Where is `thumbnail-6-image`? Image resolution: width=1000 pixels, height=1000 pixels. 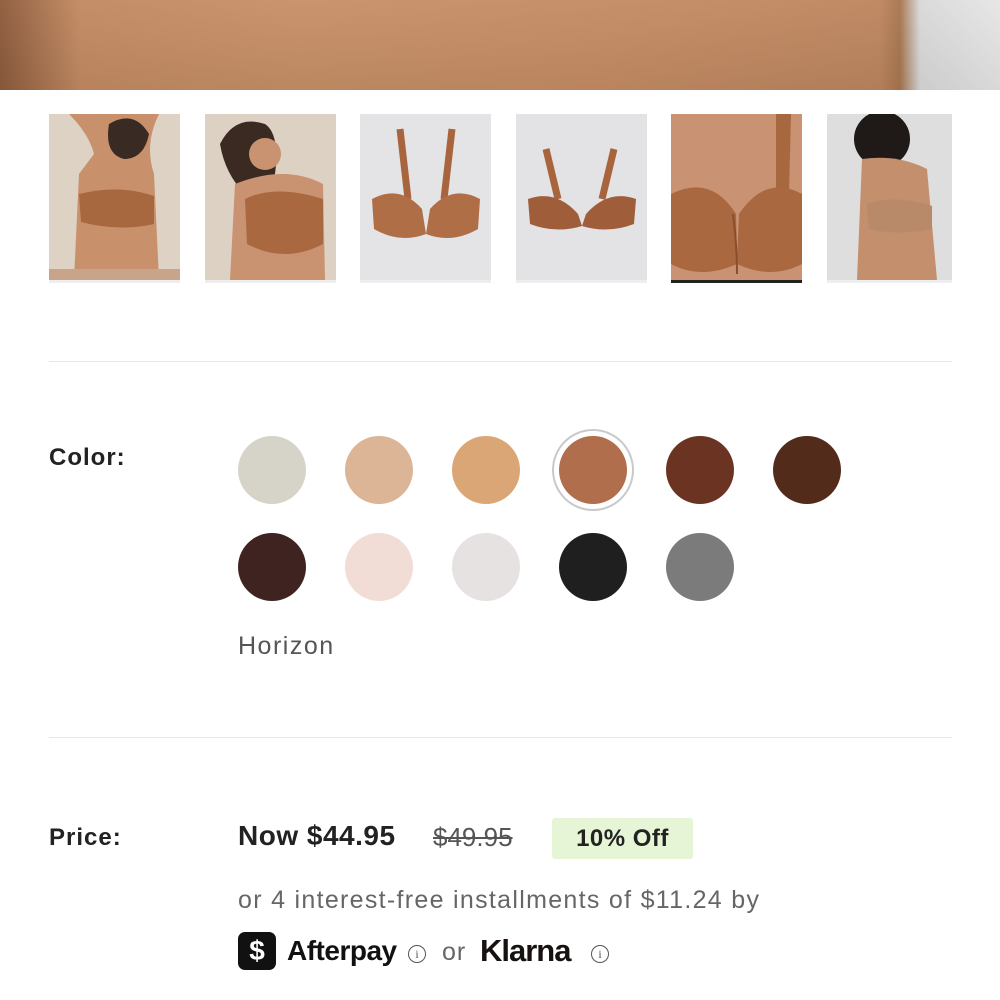 thumbnail-6-image is located at coordinates (889, 197).